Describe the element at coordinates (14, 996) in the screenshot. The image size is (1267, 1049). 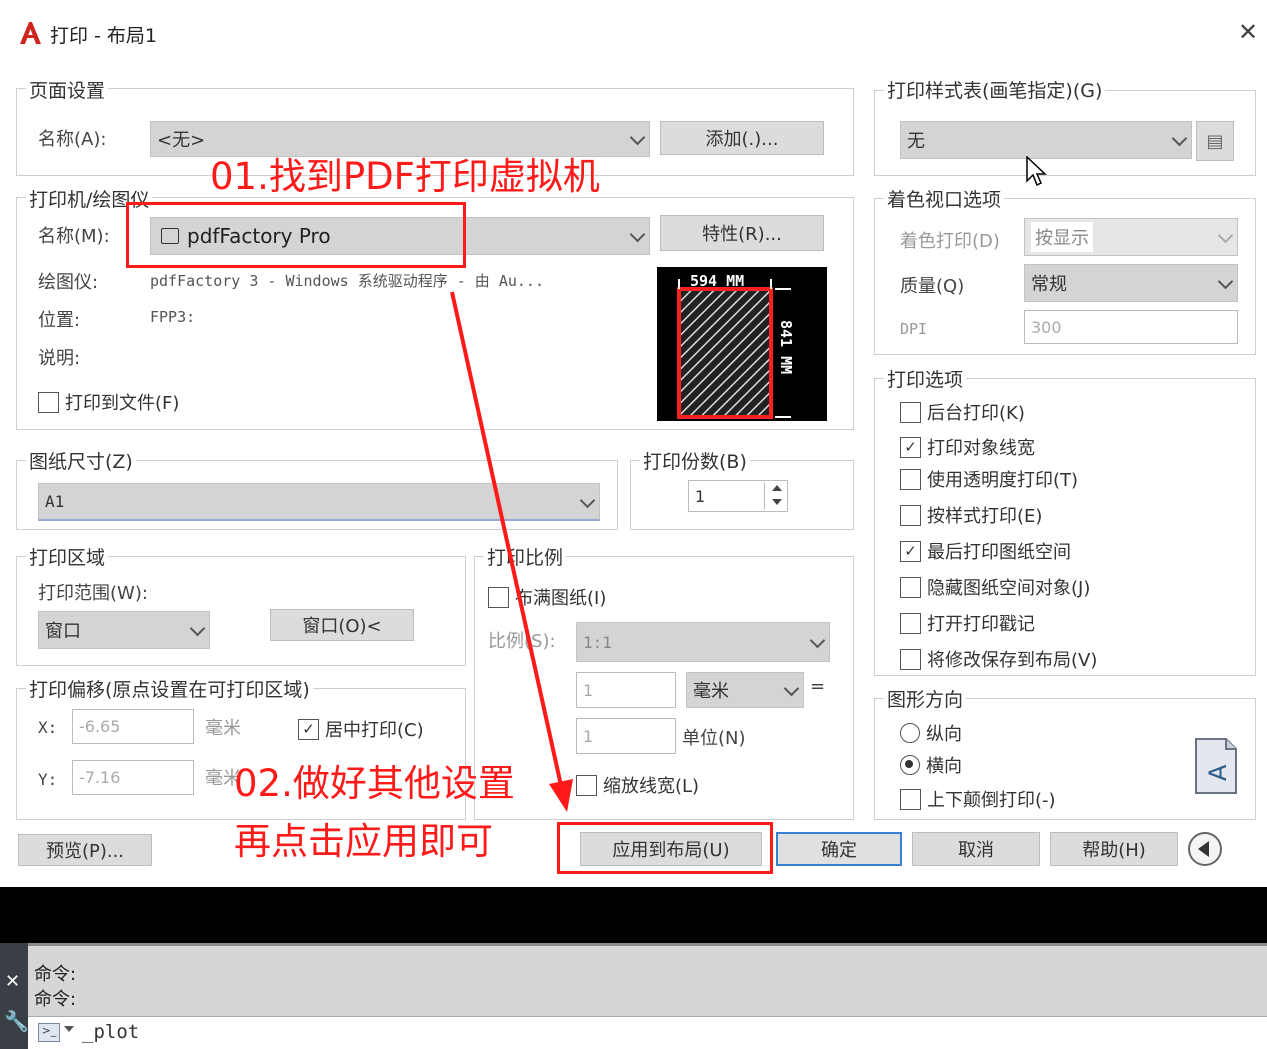
I see `command-panel-handle: ✕ 🔧` at that location.